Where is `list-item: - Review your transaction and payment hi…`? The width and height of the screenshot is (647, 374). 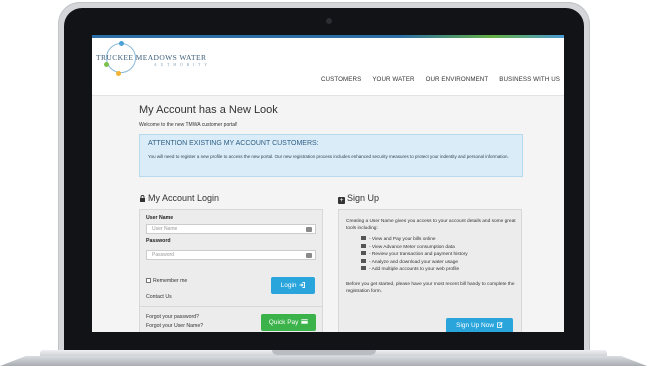
list-item: - Review your transaction and payment hi… is located at coordinates (414, 255).